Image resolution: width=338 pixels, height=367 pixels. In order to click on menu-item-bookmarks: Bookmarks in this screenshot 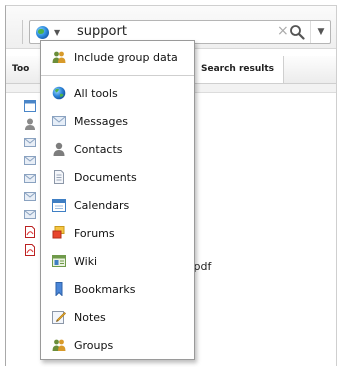, I will do `click(117, 290)`.